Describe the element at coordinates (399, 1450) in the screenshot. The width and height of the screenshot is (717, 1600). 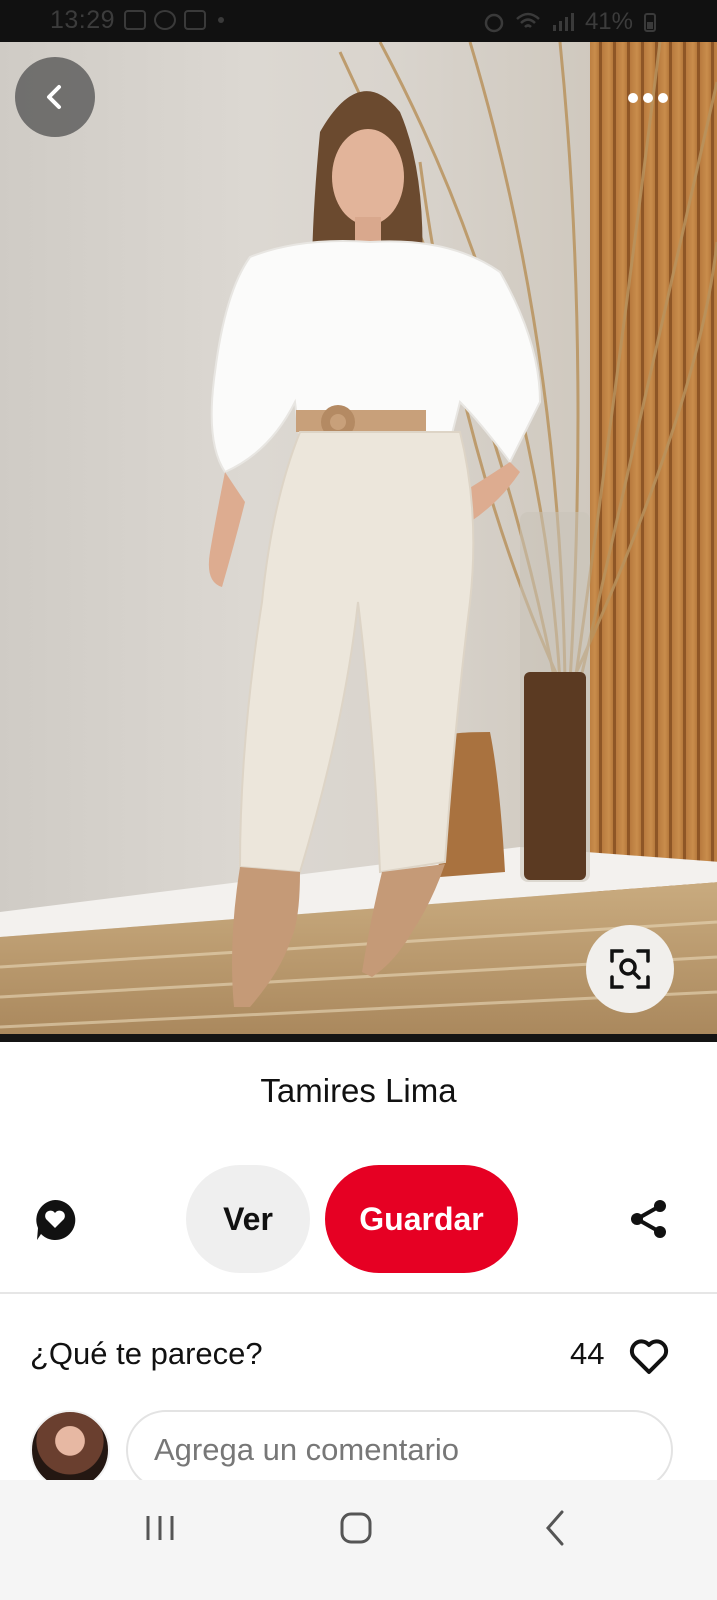
I see `comment-input` at that location.